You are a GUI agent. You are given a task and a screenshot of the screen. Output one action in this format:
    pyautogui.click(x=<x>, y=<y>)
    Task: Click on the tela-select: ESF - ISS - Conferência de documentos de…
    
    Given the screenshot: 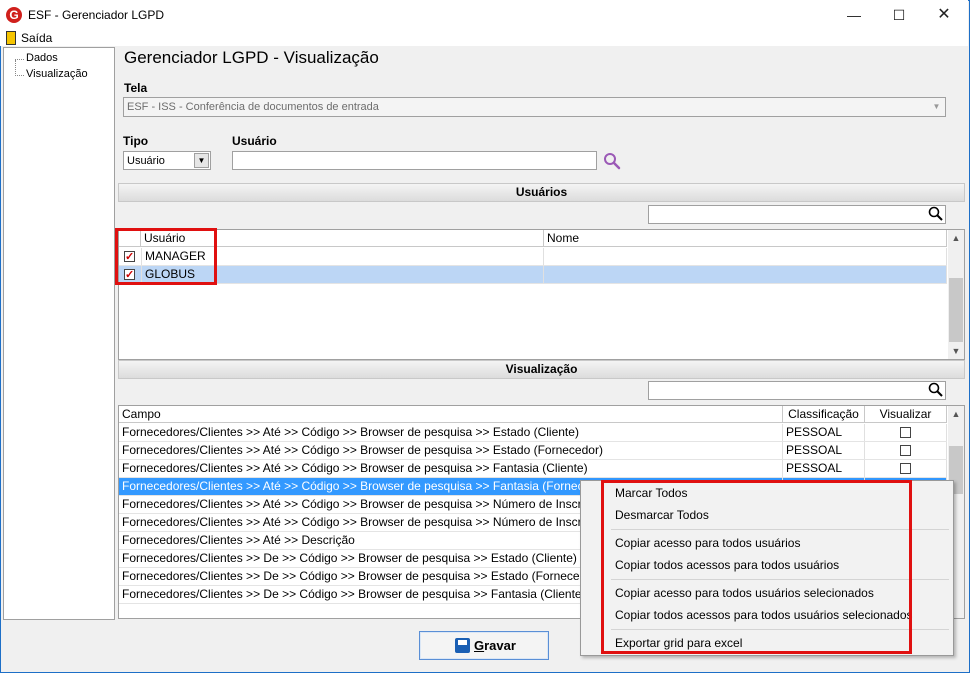 What is the action you would take?
    pyautogui.click(x=534, y=107)
    